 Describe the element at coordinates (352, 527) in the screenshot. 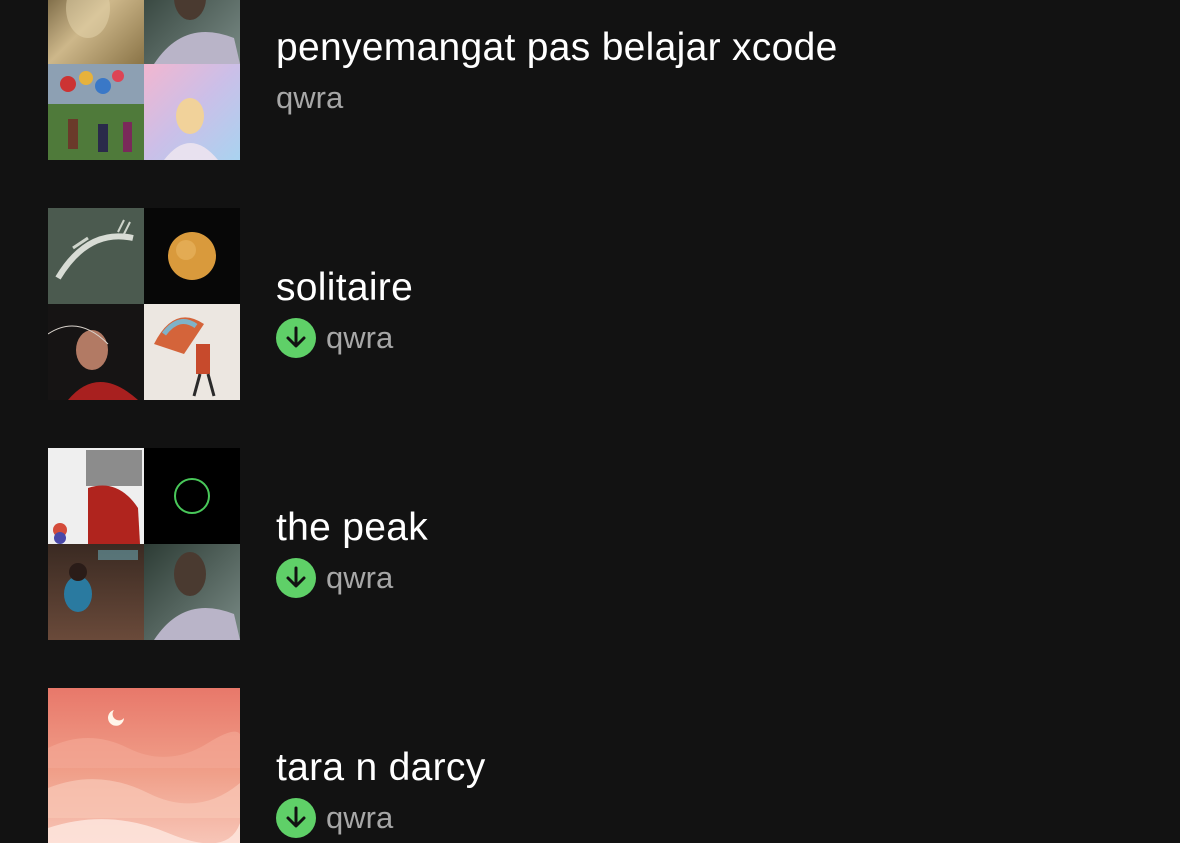

I see `playlist-title: the peak` at that location.